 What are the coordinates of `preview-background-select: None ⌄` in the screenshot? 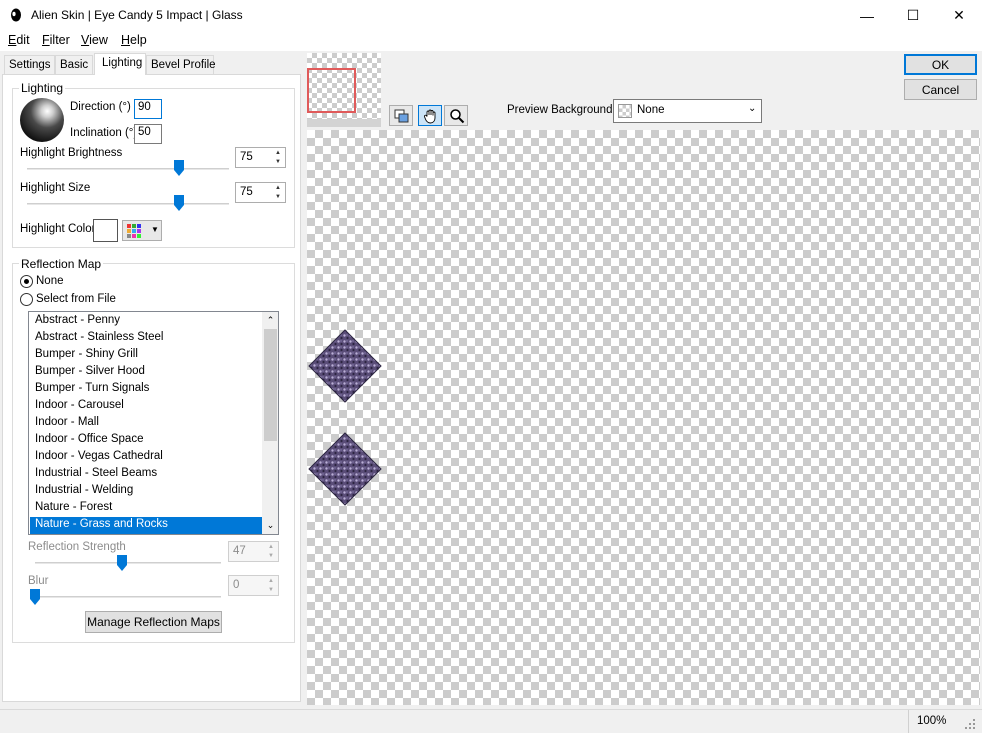 It's located at (687, 111).